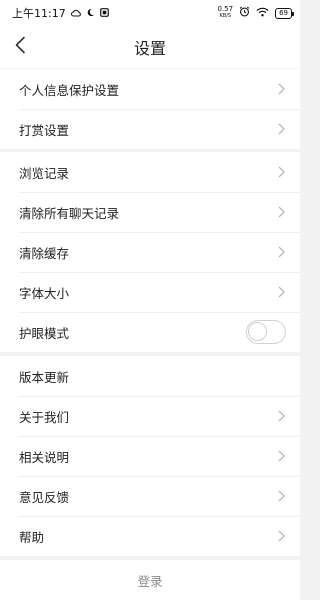 This screenshot has height=600, width=320. What do you see at coordinates (44, 293) in the screenshot?
I see `setting-label: 字体大小` at bounding box center [44, 293].